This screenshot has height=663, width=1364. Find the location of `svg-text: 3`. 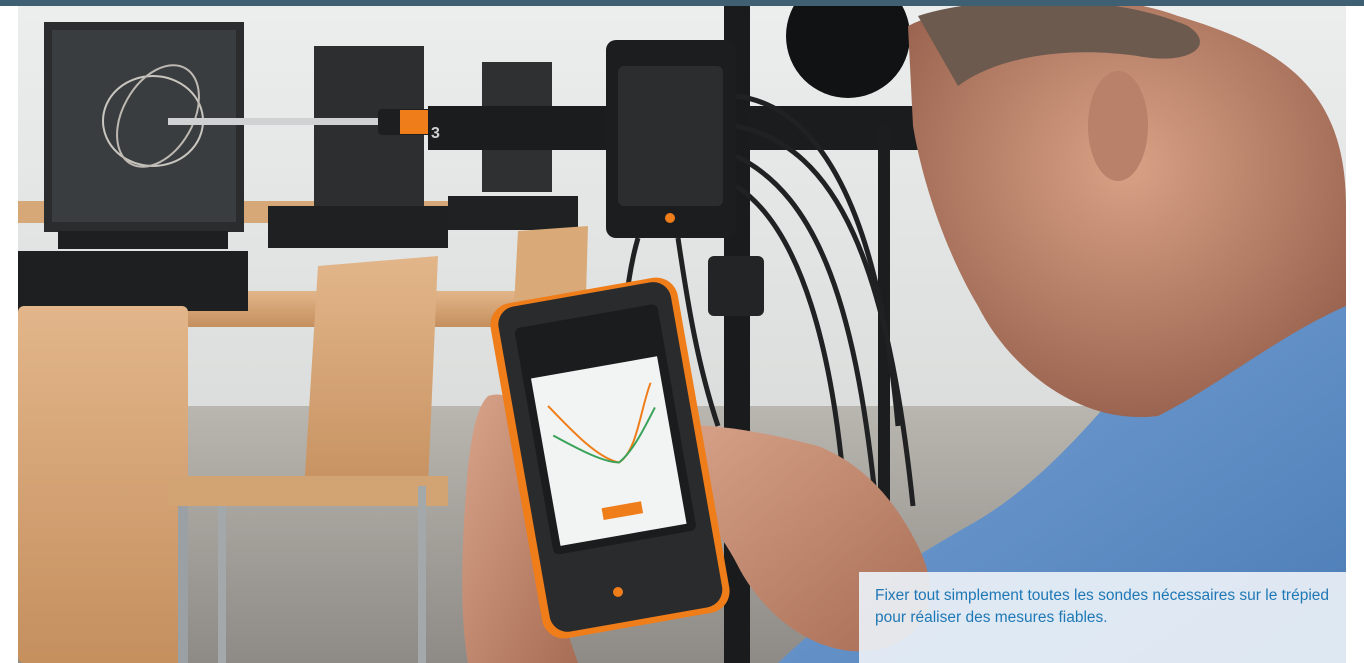

svg-text: 3 is located at coordinates (435, 133).